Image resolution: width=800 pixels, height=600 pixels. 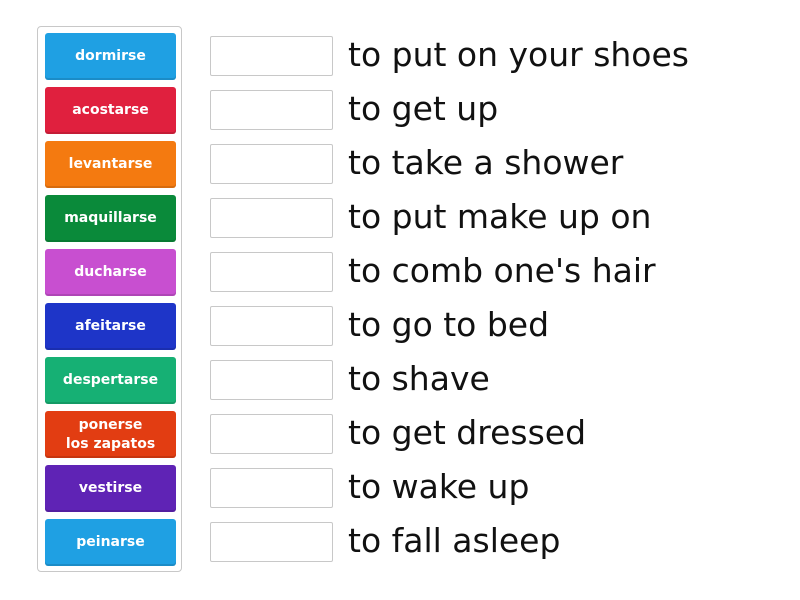 What do you see at coordinates (467, 432) in the screenshot?
I see `definition-text: to get dressed` at bounding box center [467, 432].